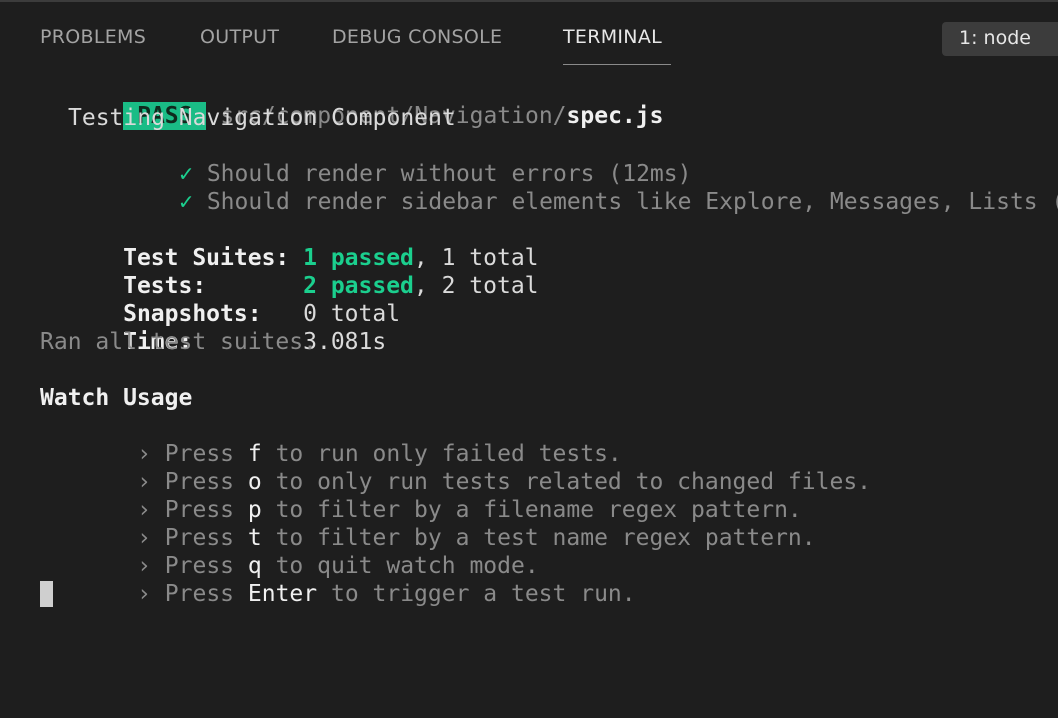 This screenshot has height=718, width=1058. I want to click on describe-block: Testing Navigation Component, so click(262, 118).